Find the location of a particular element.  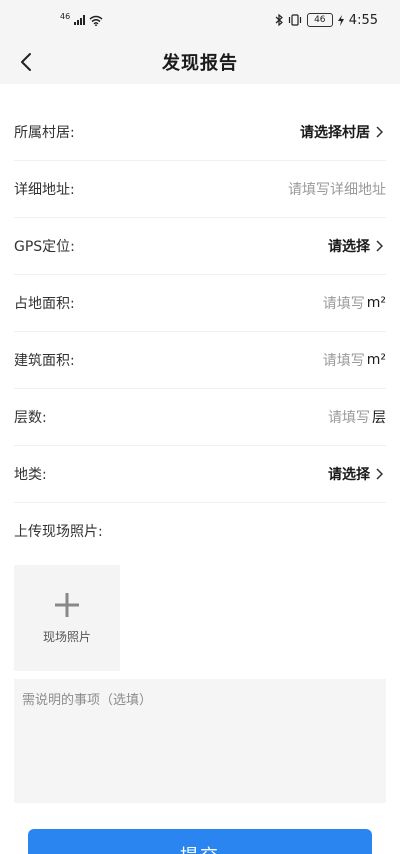

field-label: 建筑面积: is located at coordinates (44, 361).